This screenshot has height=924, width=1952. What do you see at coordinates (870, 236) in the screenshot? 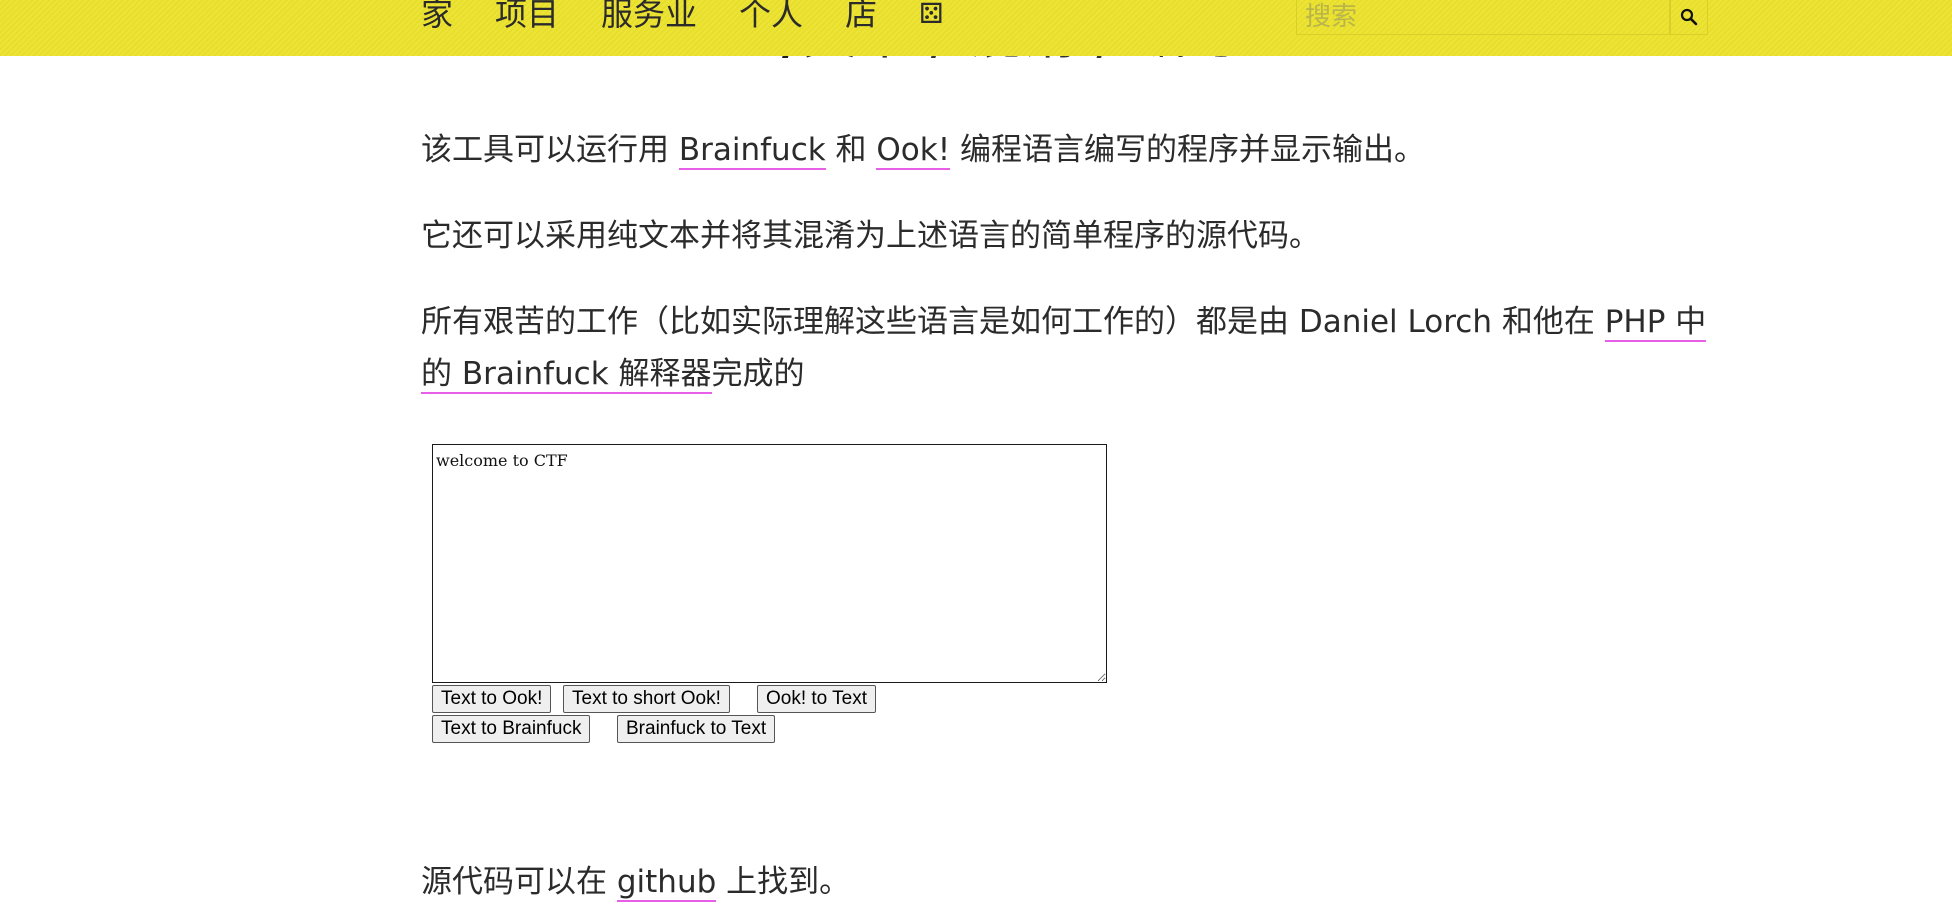
I see `obfuscate-paragraph: 它还可以采用纯文本并将其混淆为上述语言的简单程序的源代码。` at bounding box center [870, 236].